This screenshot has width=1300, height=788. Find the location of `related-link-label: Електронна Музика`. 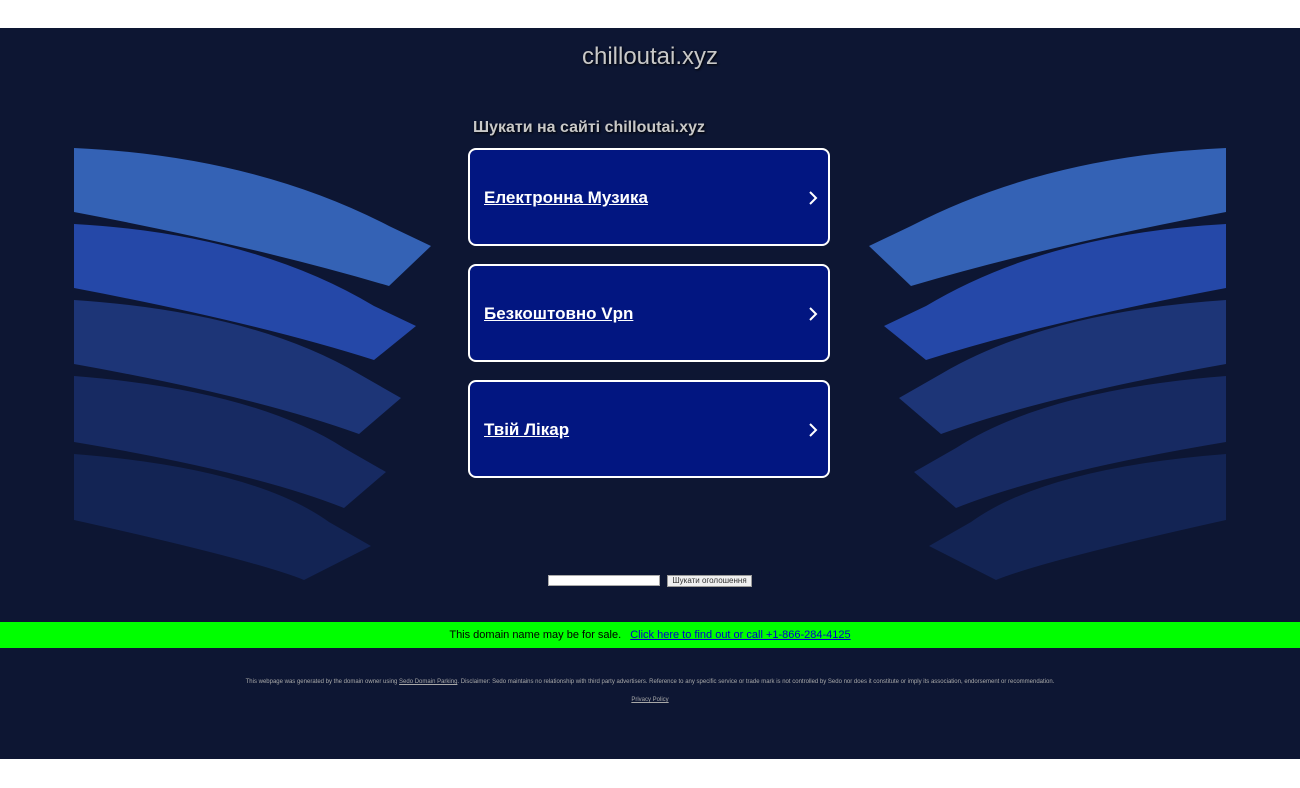

related-link-label: Електронна Музика is located at coordinates (566, 198).